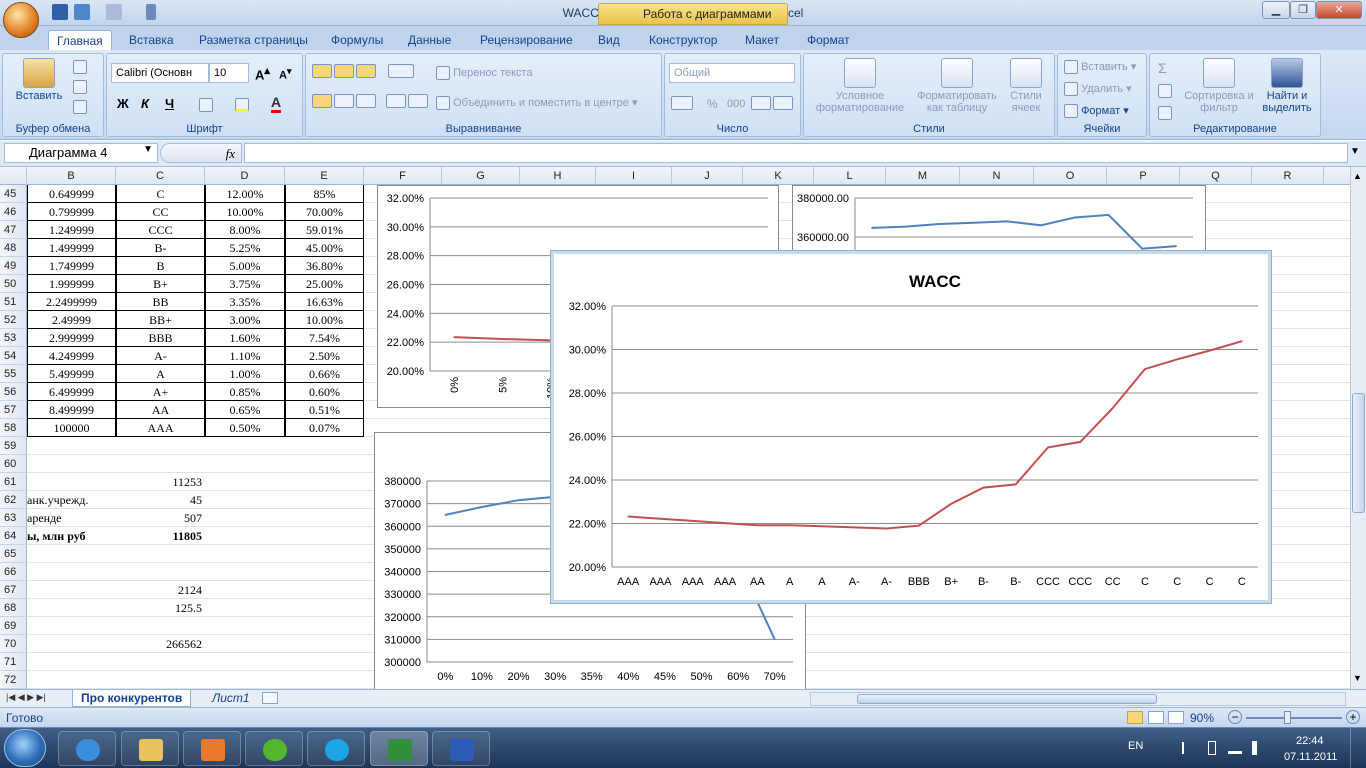 The image size is (1366, 768). Describe the element at coordinates (1165, 113) in the screenshot. I see `clear-icon` at that location.